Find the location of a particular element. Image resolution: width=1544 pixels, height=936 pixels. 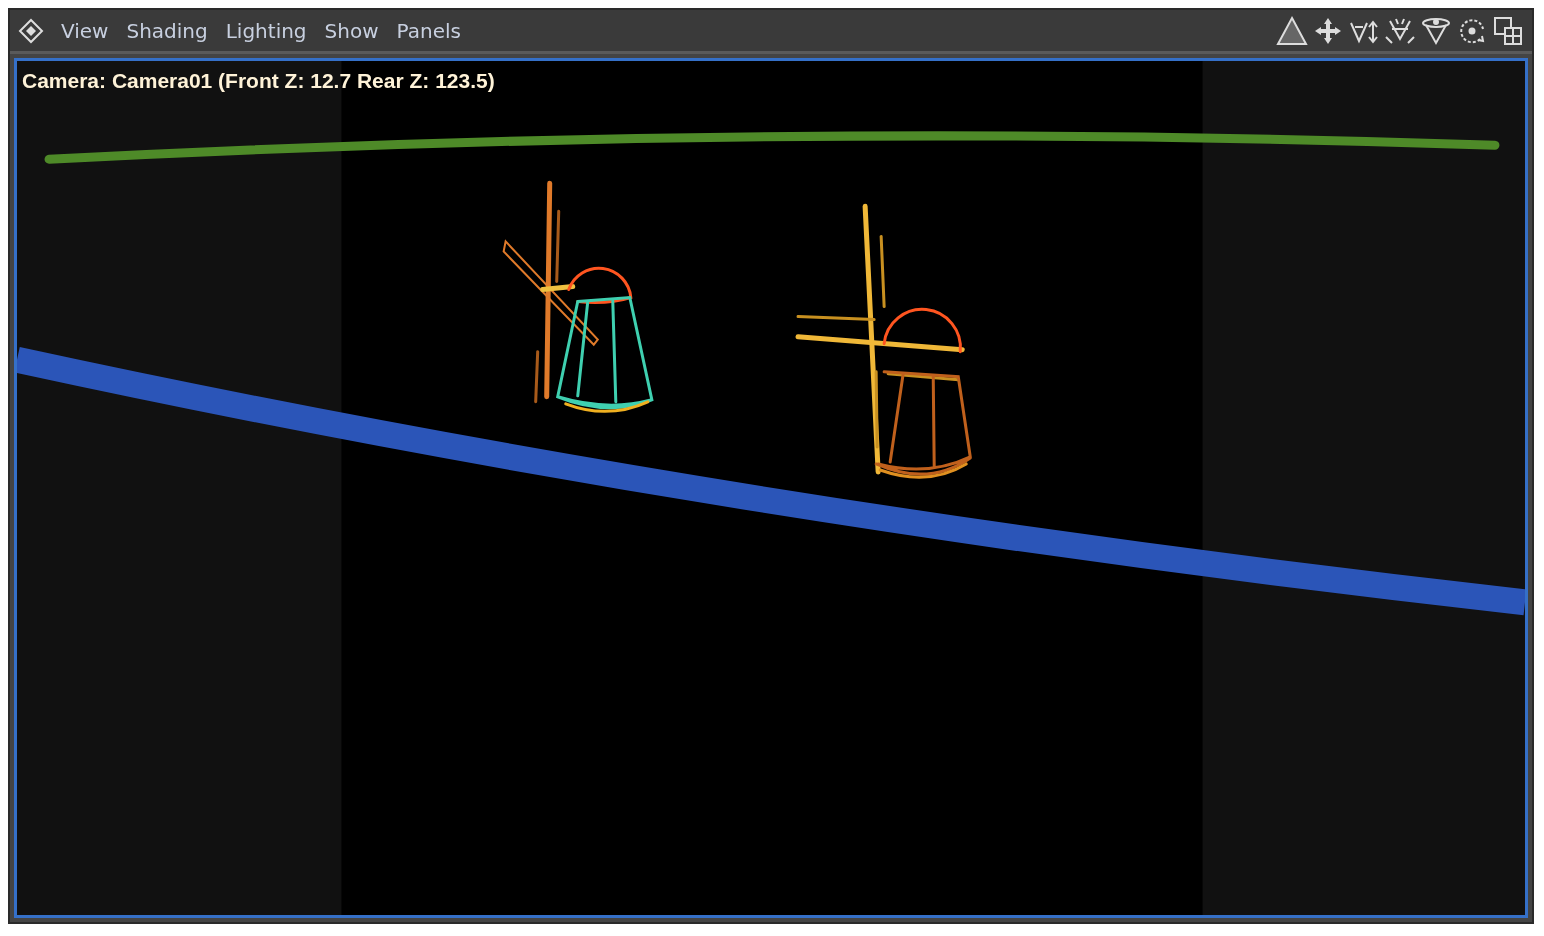

menu-item: Shading is located at coordinates (167, 30).